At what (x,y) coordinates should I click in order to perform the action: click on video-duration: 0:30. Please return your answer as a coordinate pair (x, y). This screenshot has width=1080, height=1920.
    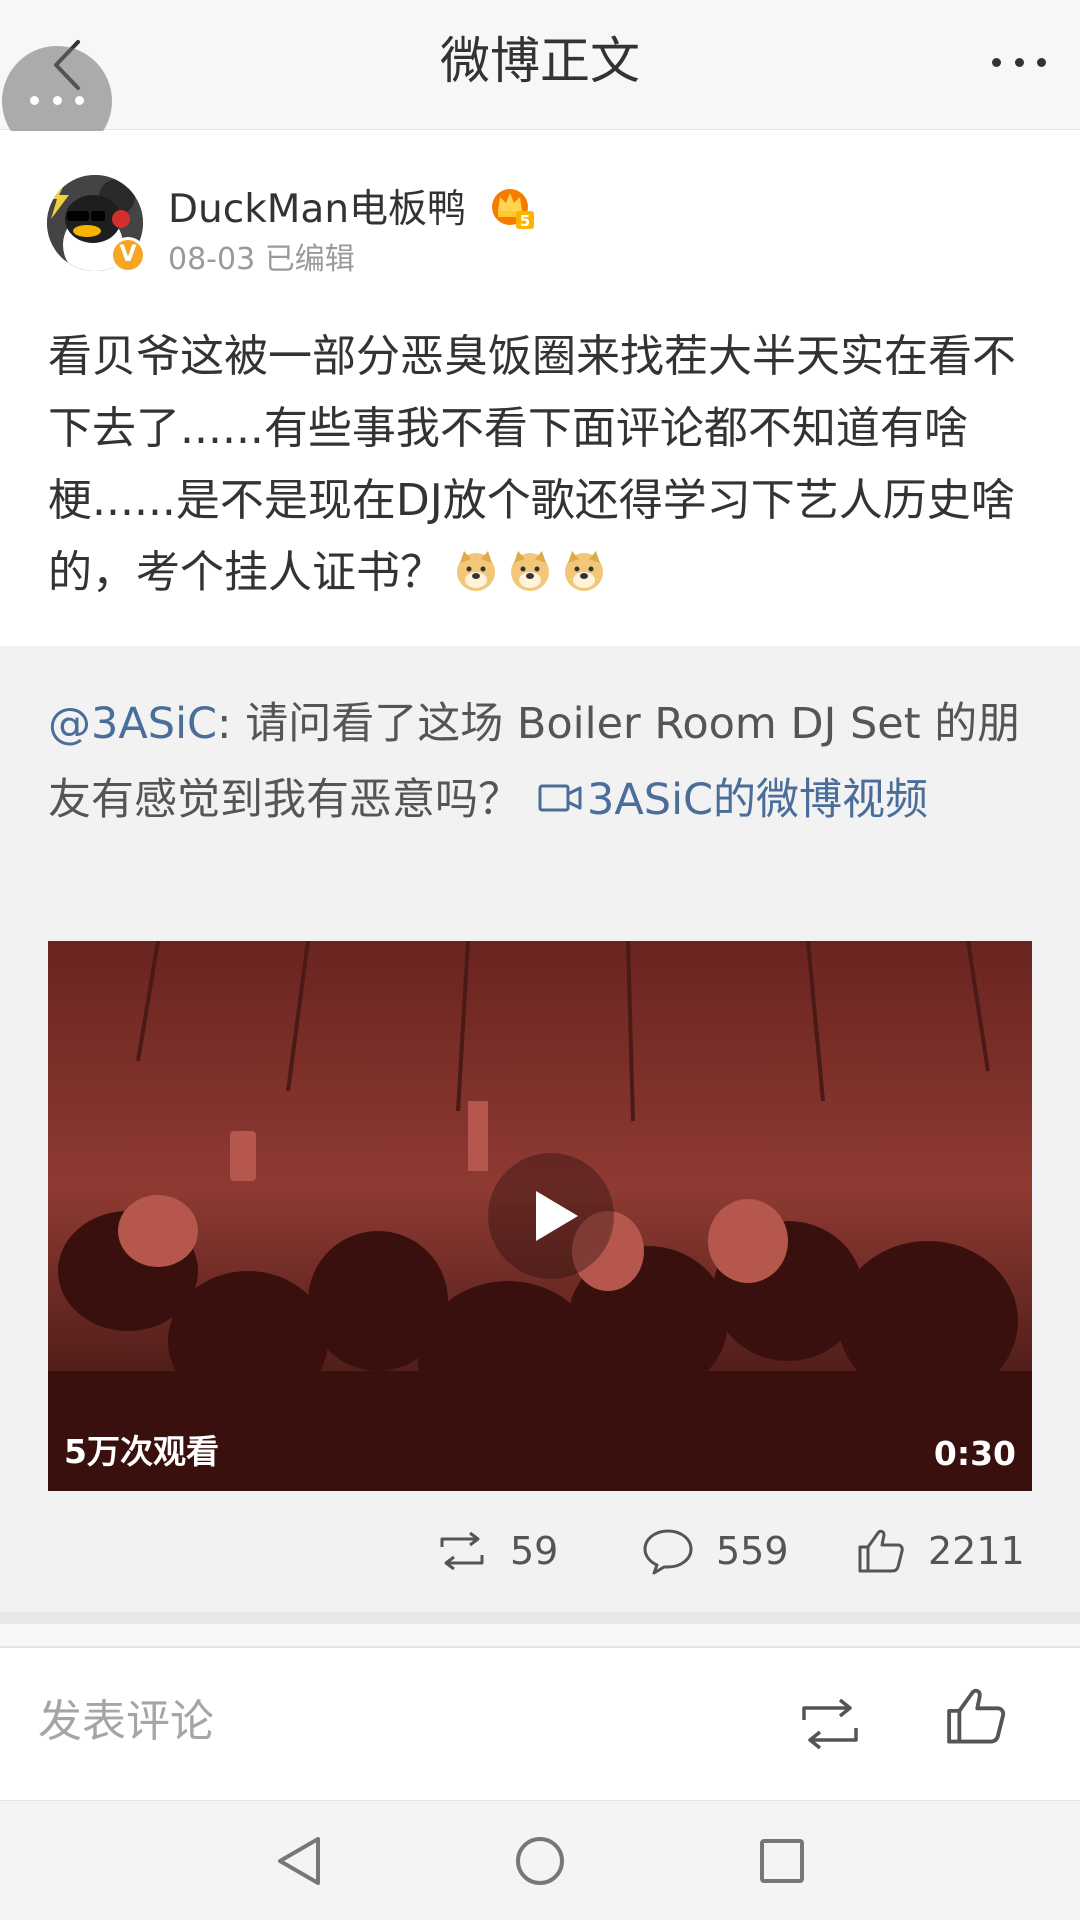
    Looking at the image, I should click on (974, 1453).